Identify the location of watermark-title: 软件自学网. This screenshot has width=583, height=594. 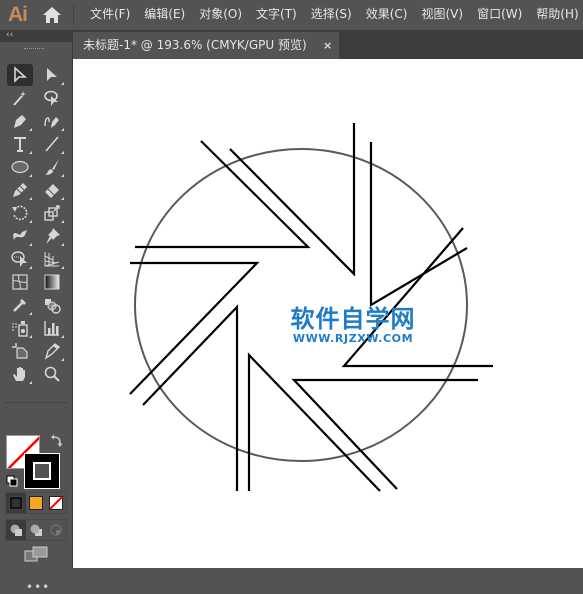
(353, 319).